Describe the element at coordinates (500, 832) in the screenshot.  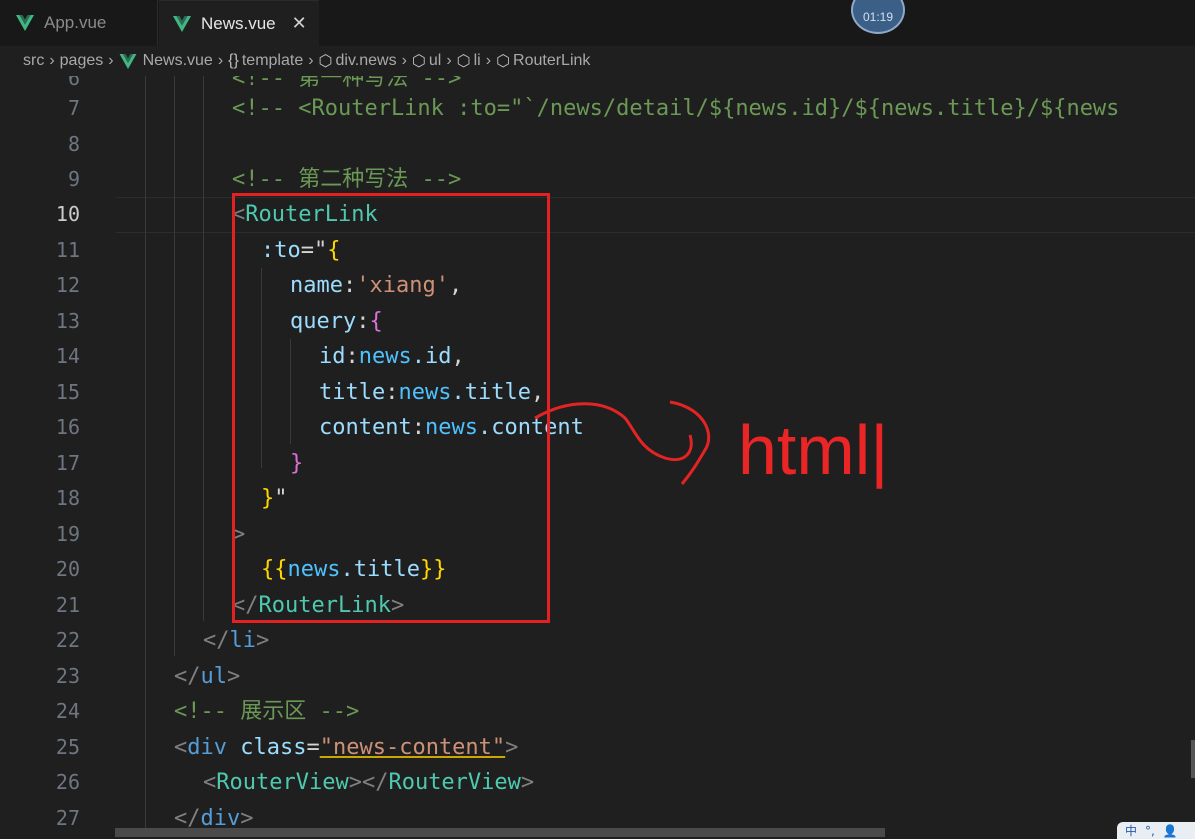
I see `horizontal-scrollbar` at that location.